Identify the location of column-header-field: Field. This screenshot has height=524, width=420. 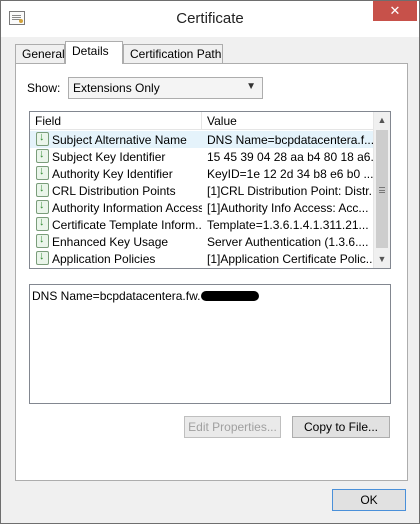
(116, 121).